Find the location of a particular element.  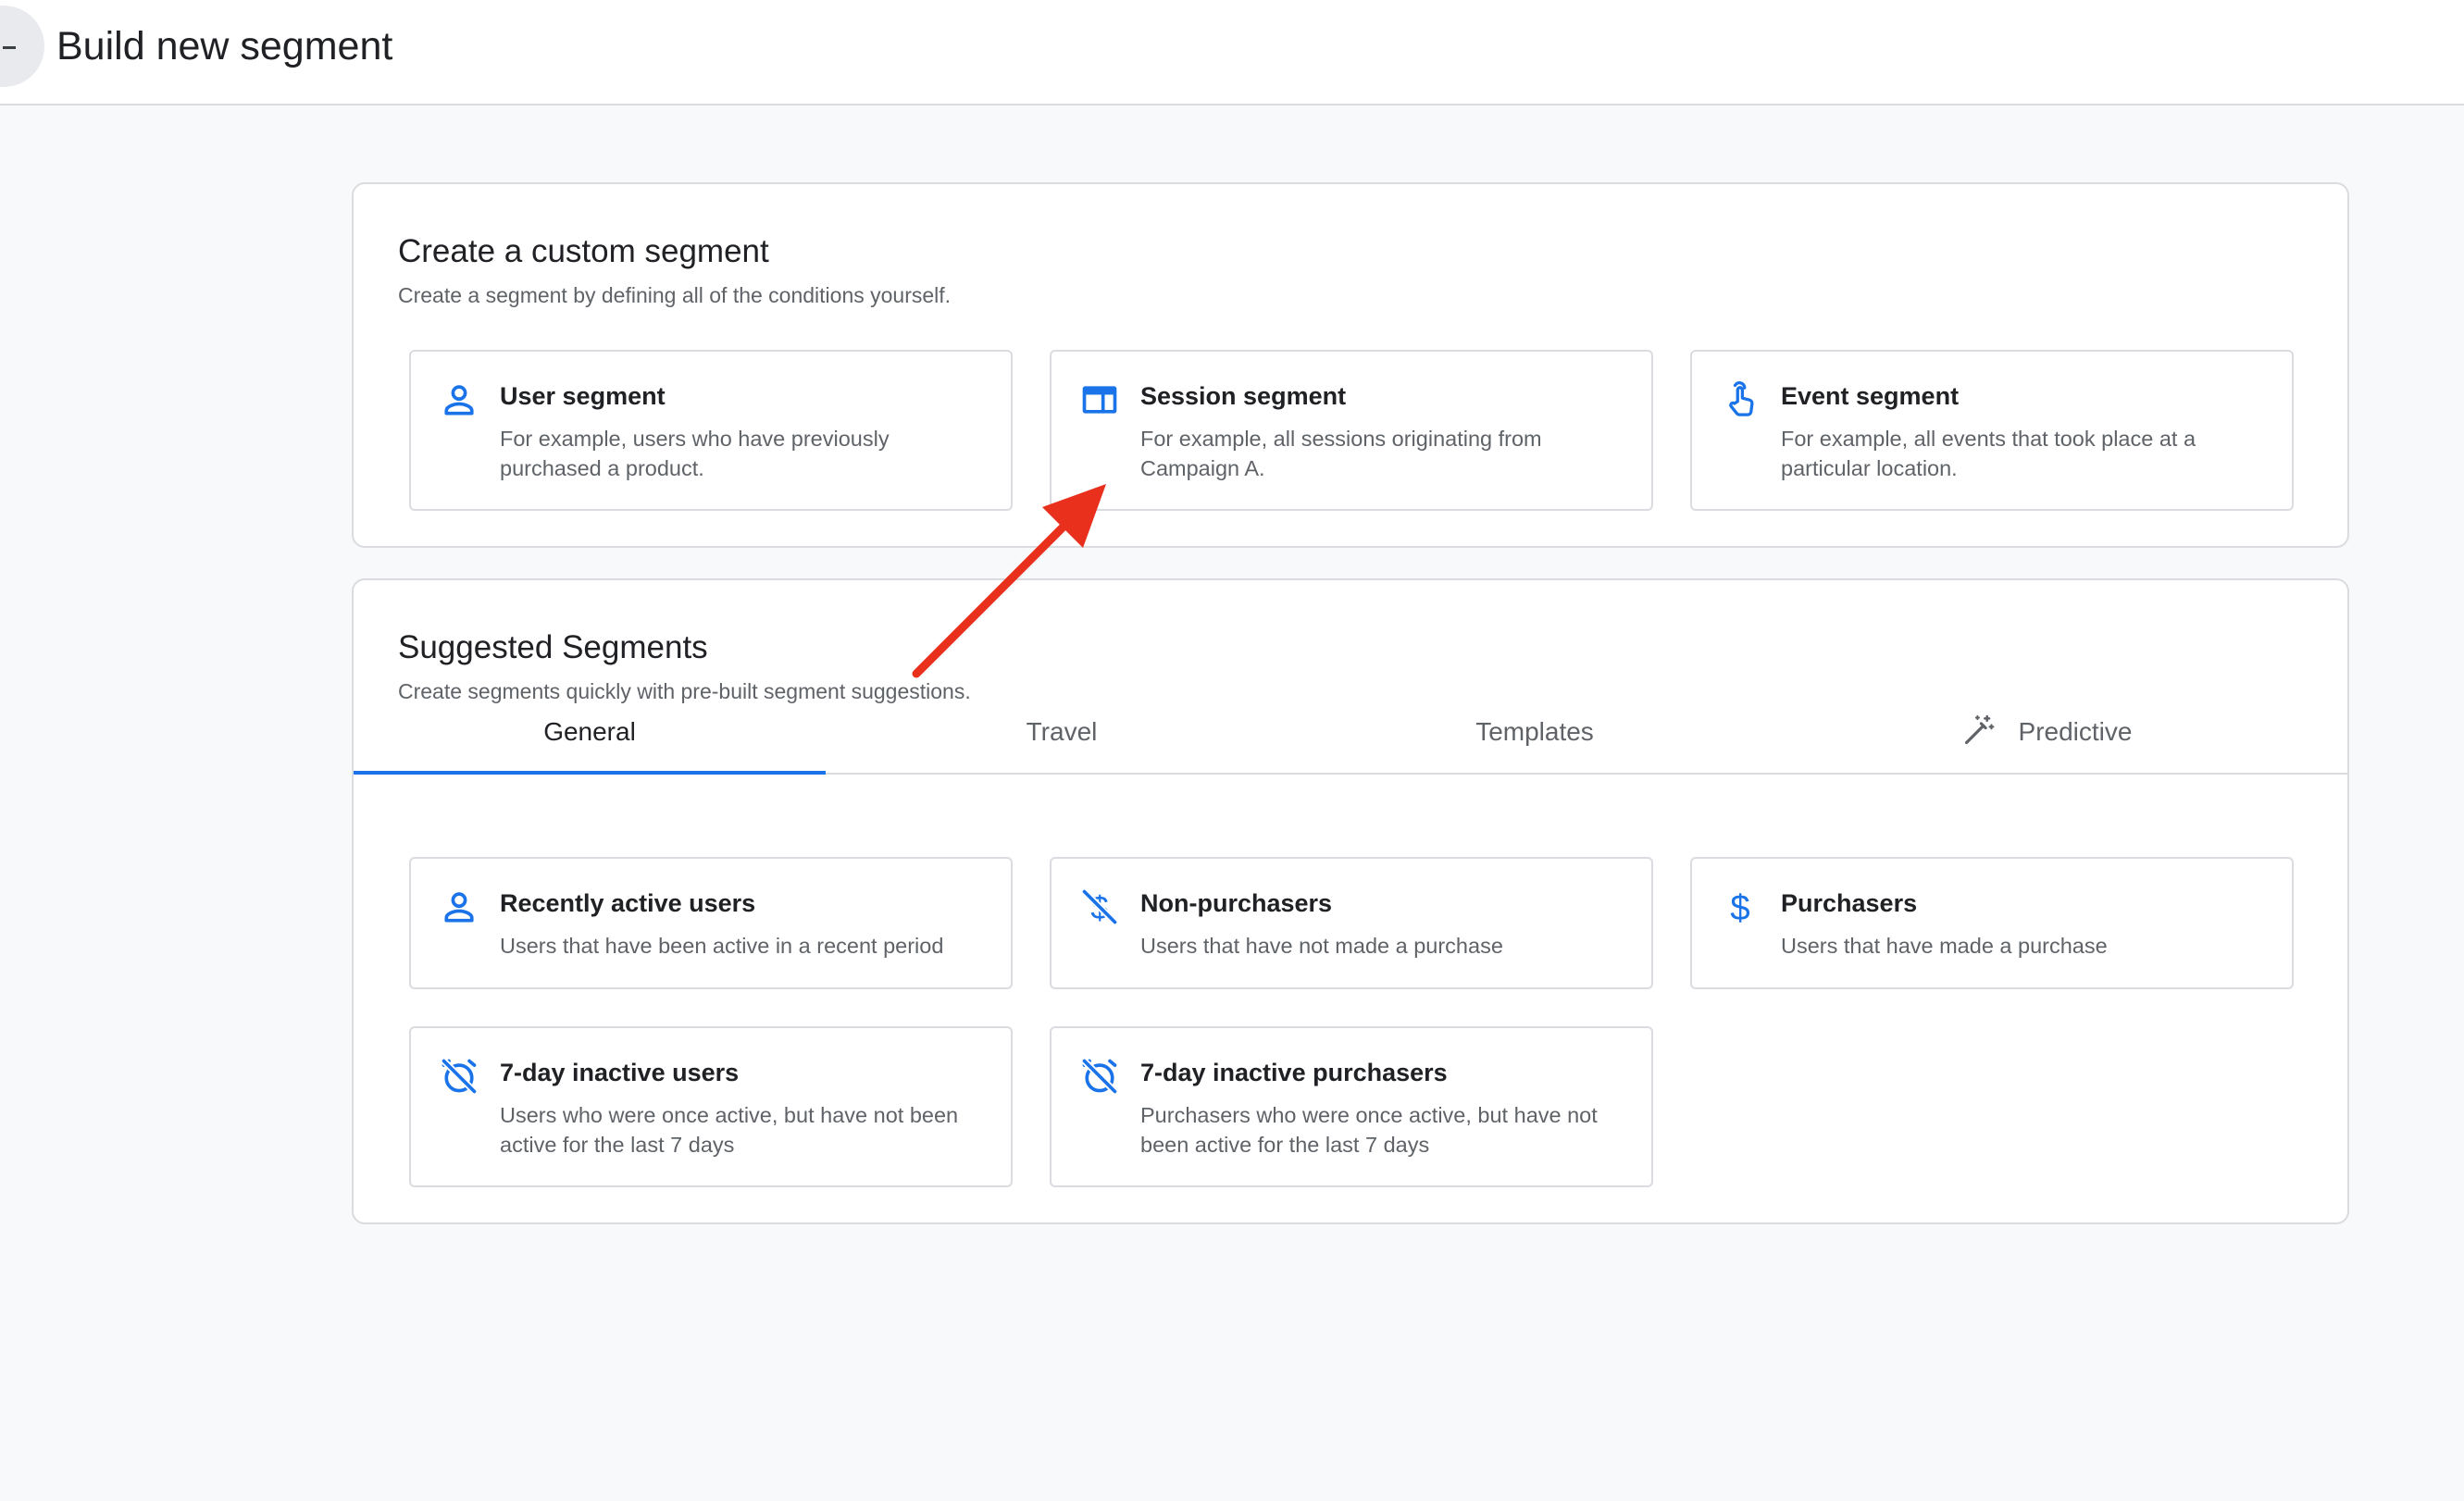

tab-travel: Travel is located at coordinates (1062, 732).